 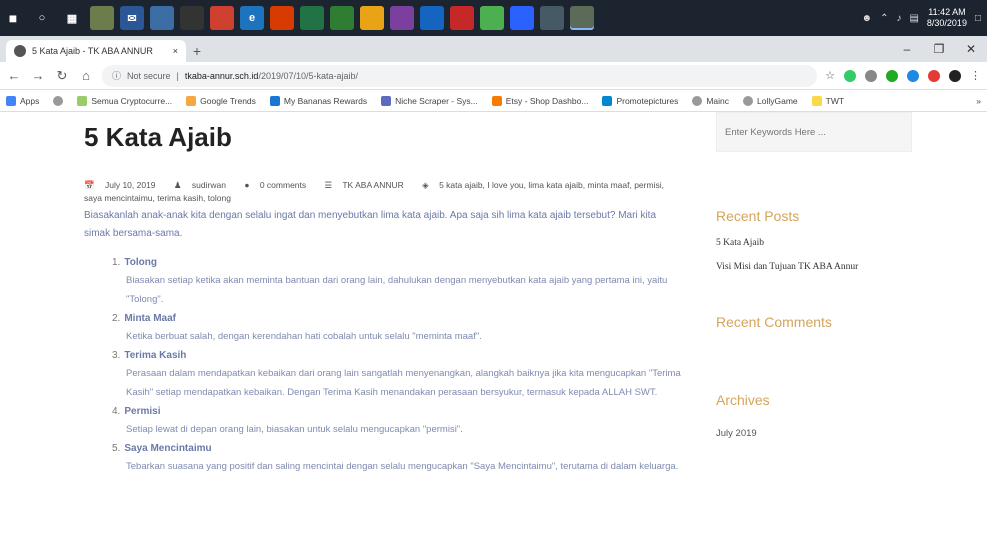 I want to click on post-author: ♟ sudirwan, so click(x=204, y=185).